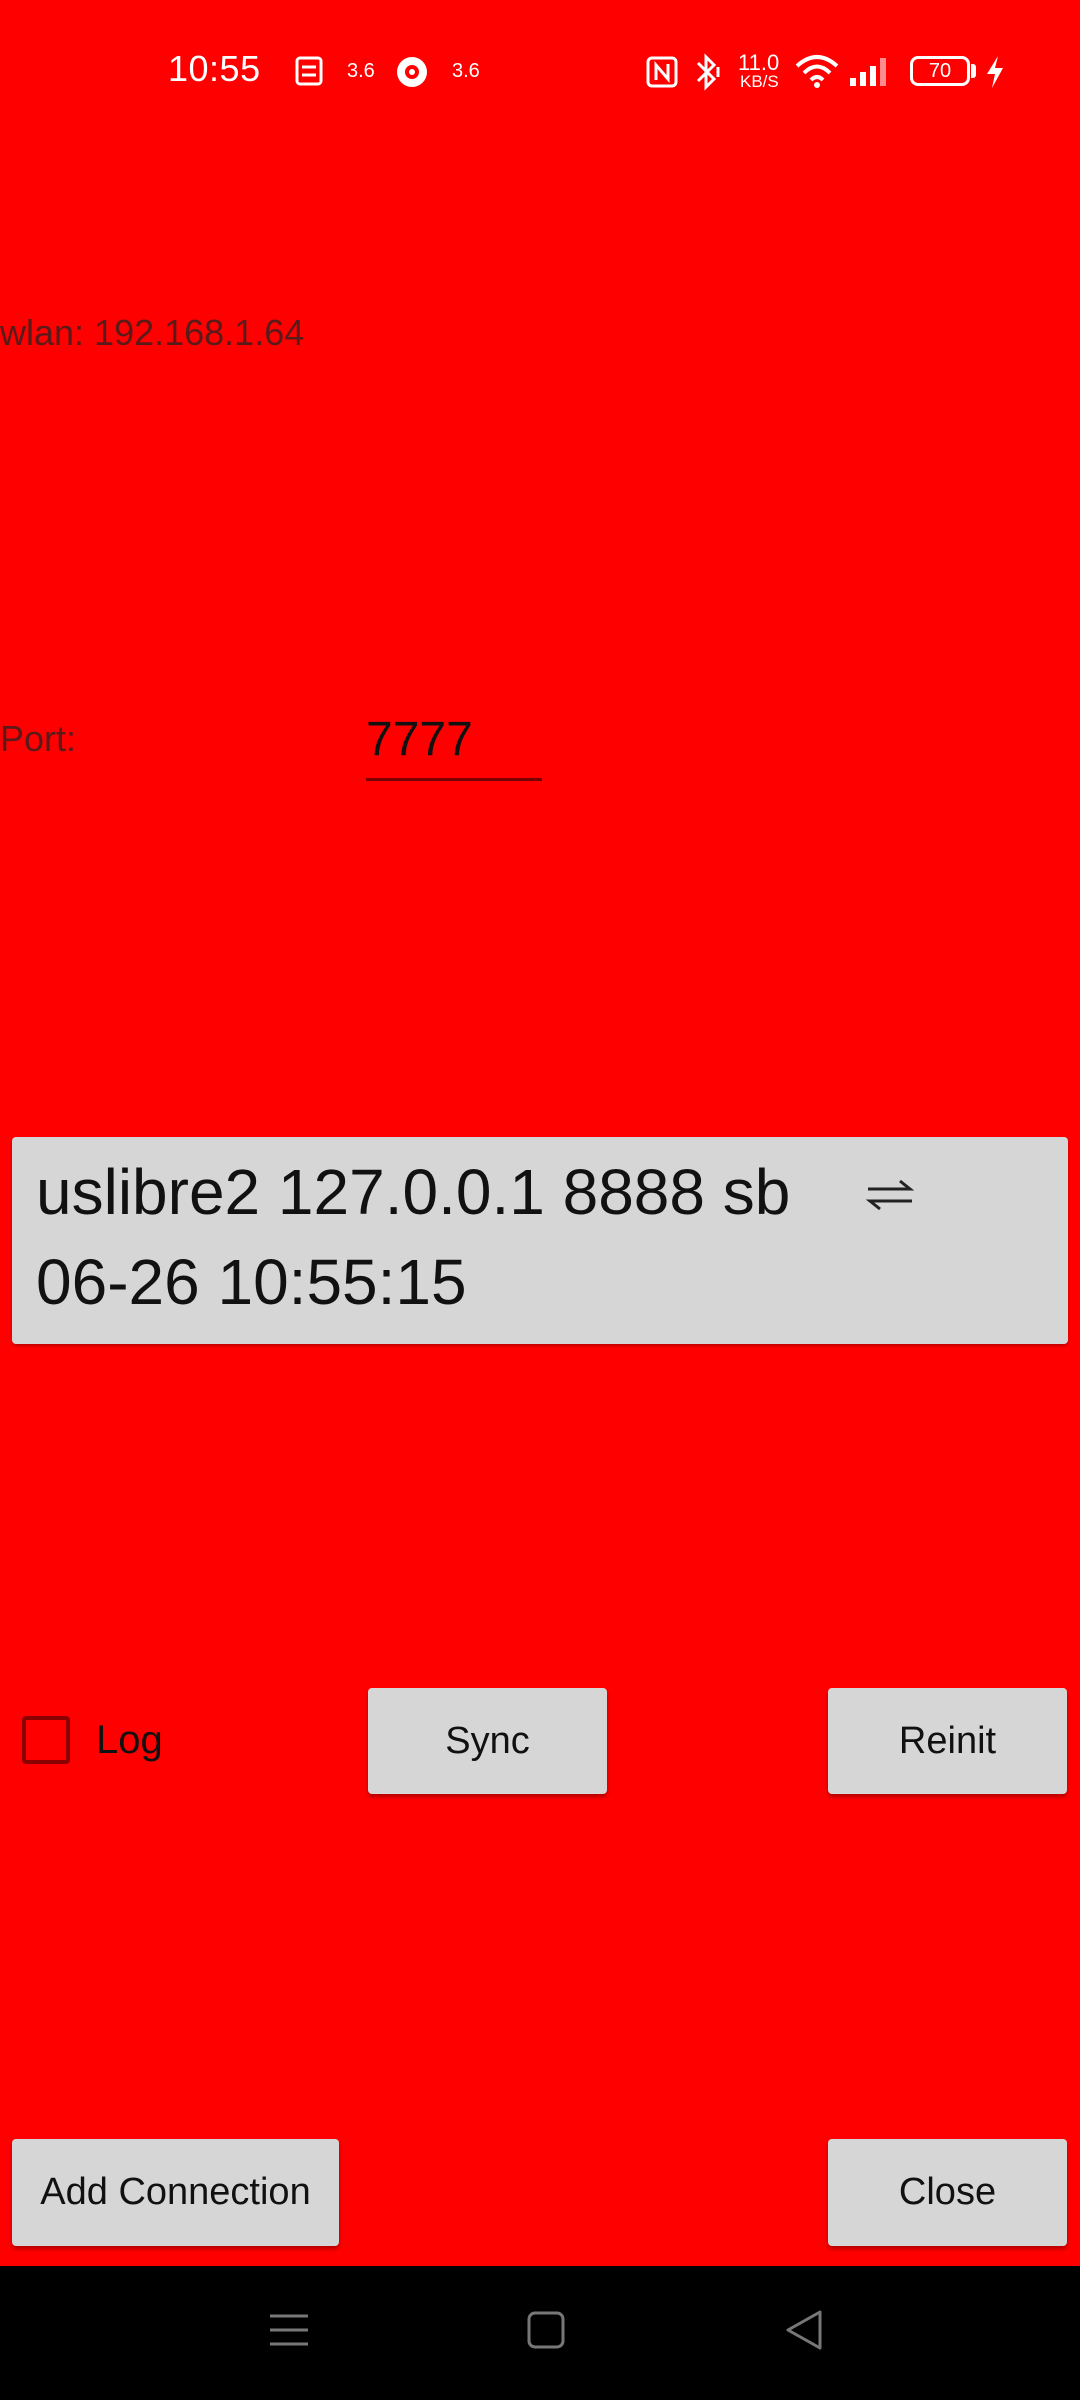 The image size is (1080, 2400). Describe the element at coordinates (413, 1192) in the screenshot. I see `connection-details: uslibre2 127.0.0.1 8888 sb` at that location.